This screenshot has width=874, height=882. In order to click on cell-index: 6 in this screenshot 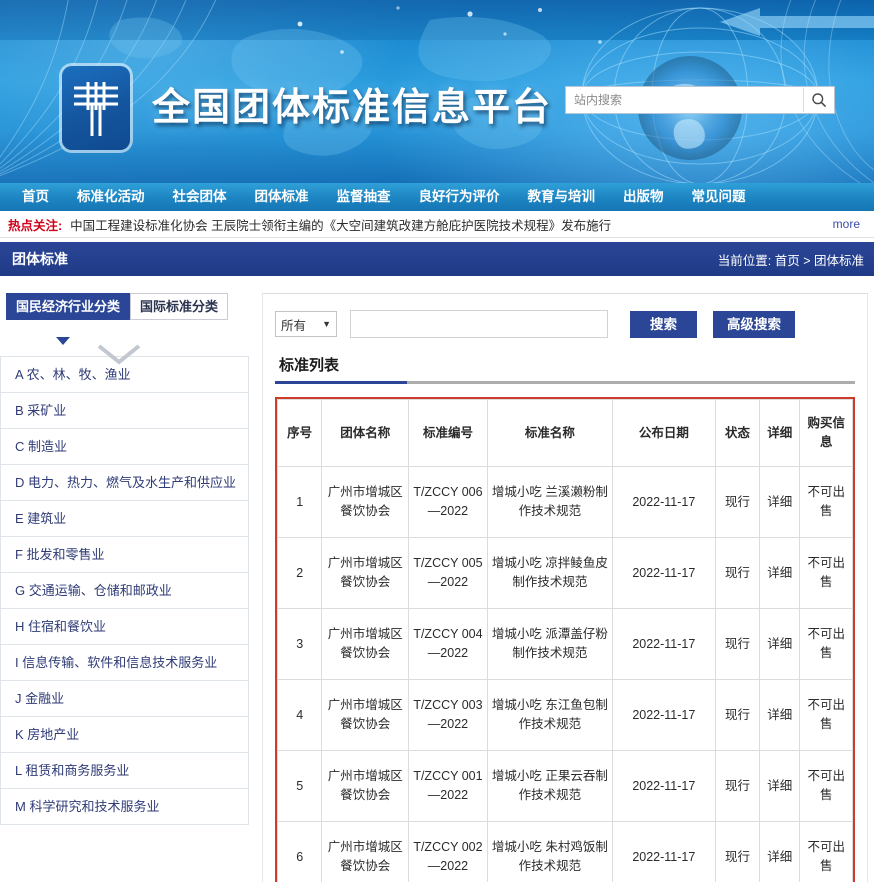, I will do `click(299, 851)`.